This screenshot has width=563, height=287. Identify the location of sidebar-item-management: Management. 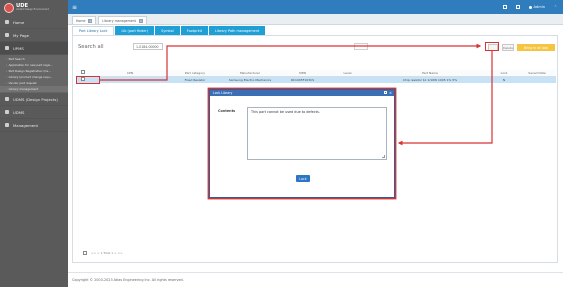
(34, 125).